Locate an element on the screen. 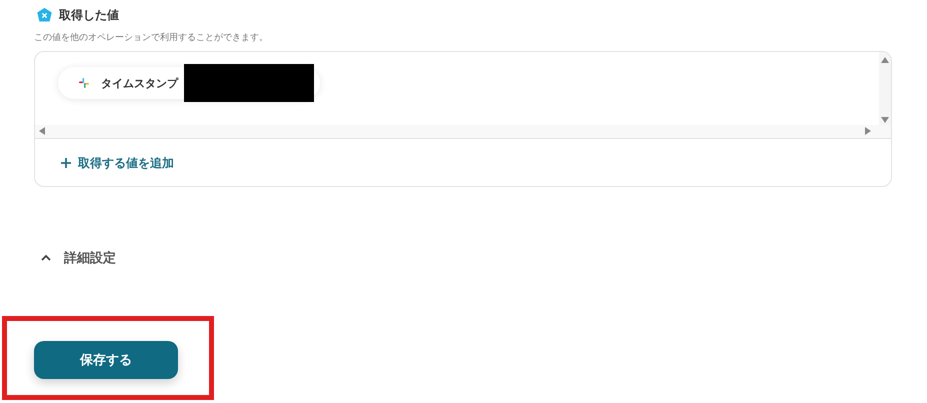  hexagon-x-icon is located at coordinates (44, 15).